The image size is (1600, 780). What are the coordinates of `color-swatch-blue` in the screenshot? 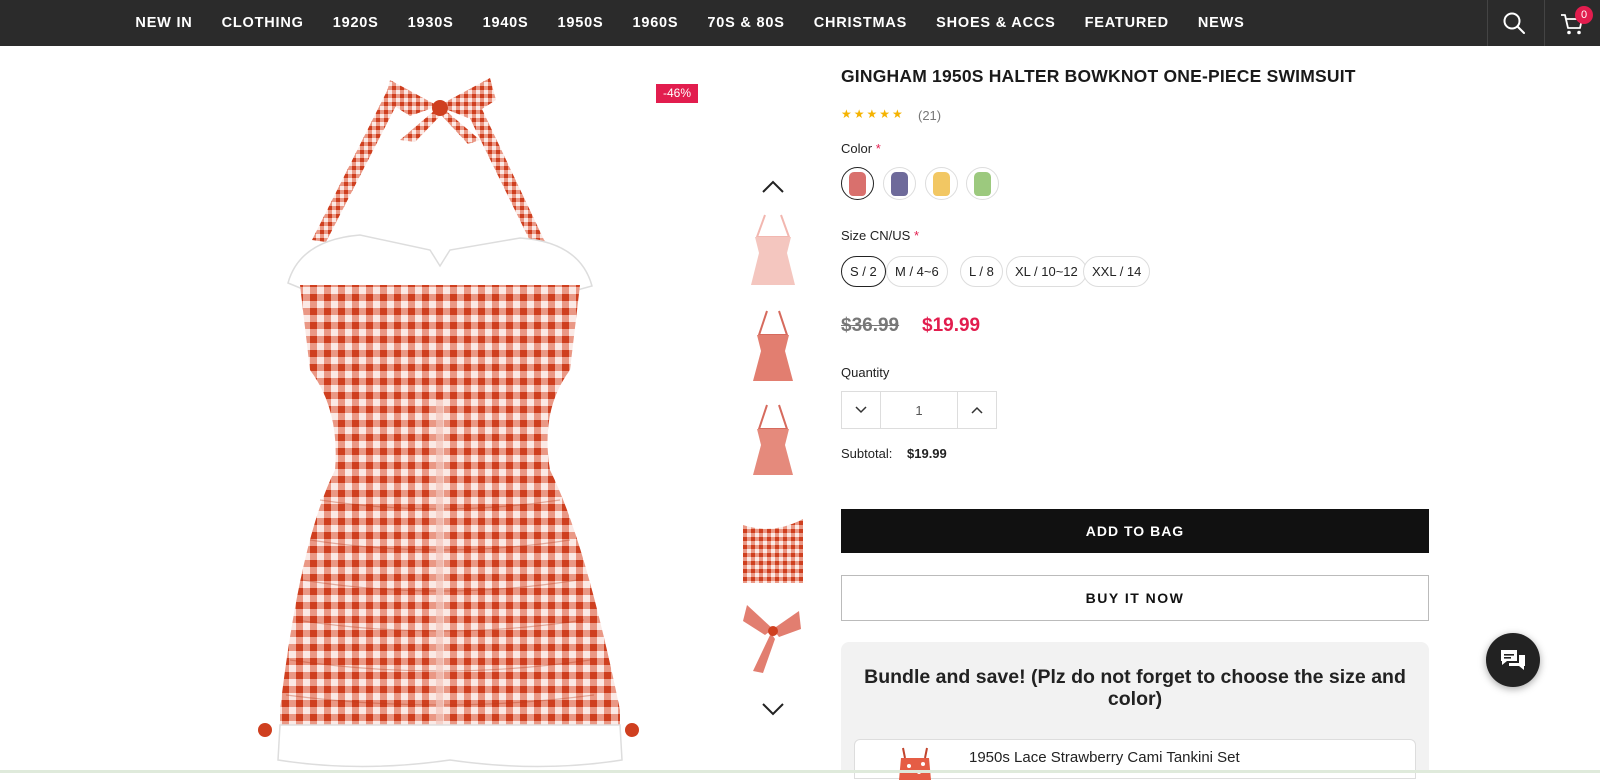 It's located at (899, 183).